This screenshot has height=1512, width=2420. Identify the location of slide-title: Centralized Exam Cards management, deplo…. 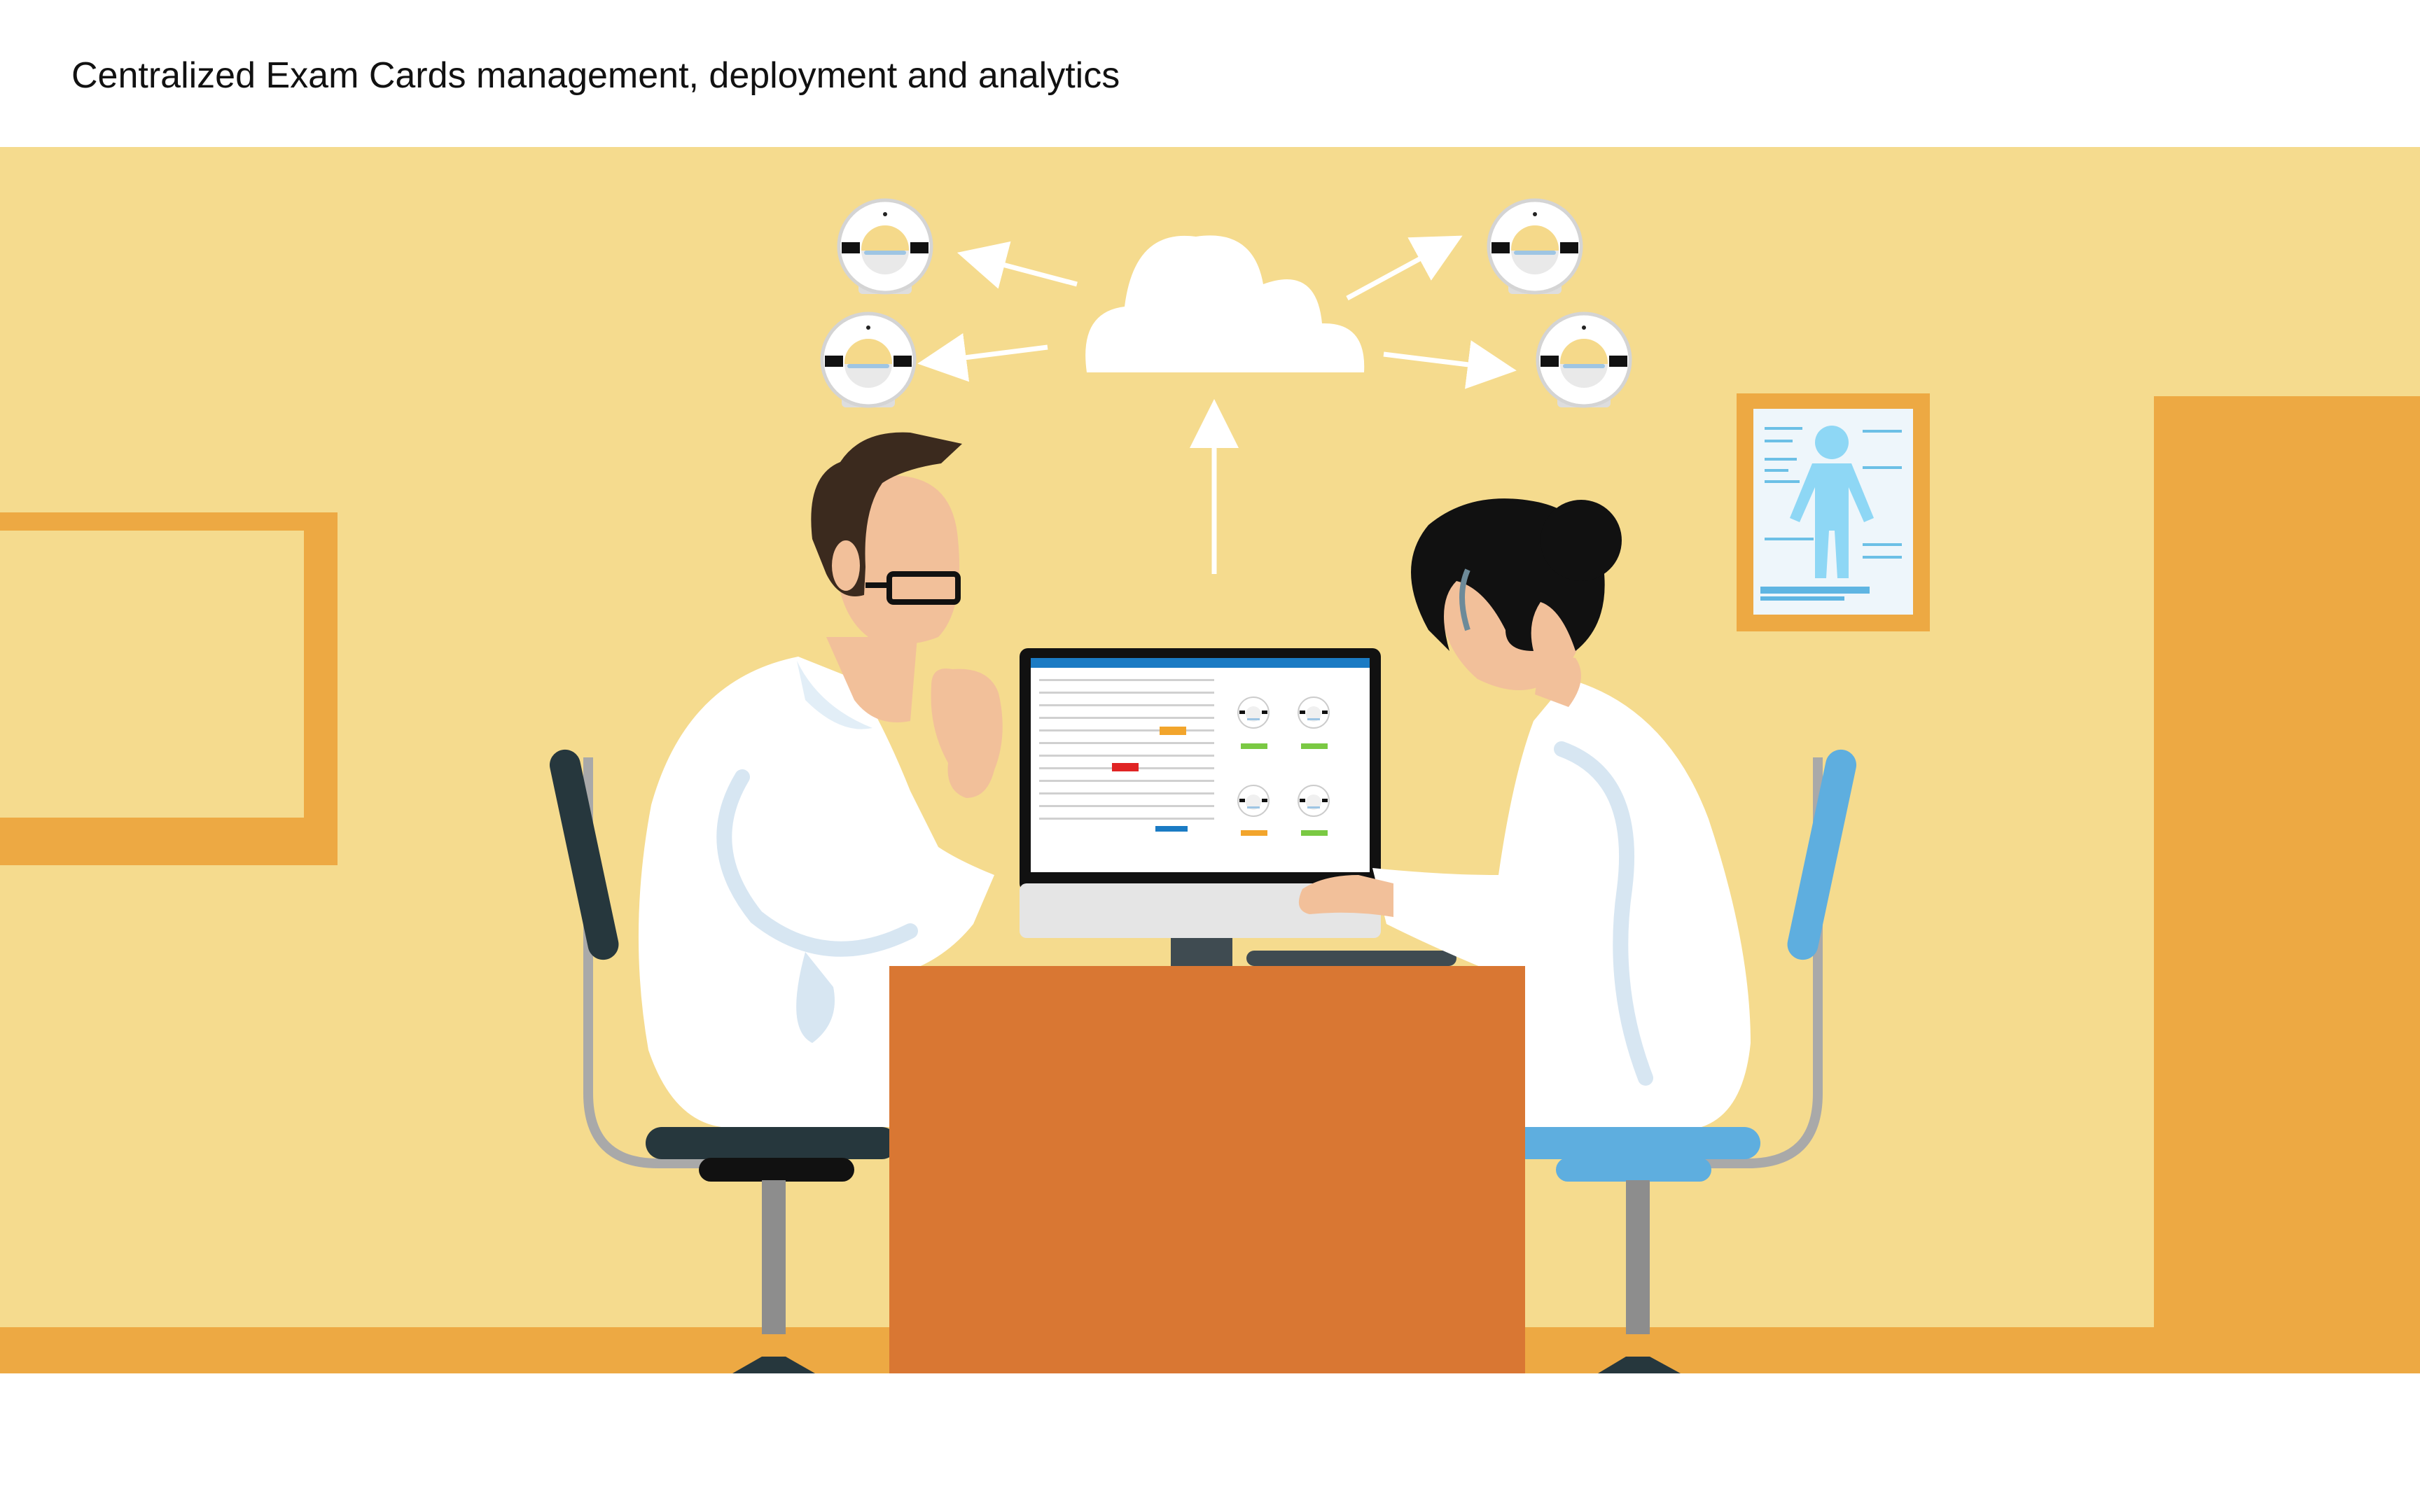
(595, 75).